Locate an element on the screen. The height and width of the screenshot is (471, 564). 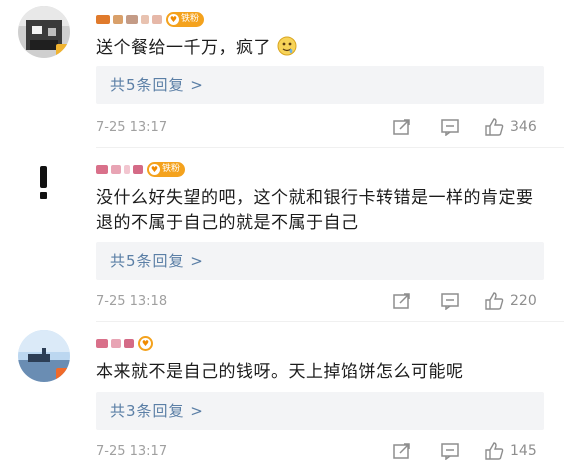
comment-text: 没什么好失望的吧，这个就和银行卡转错是一样的肯定要退的不属于自己的就是不属于自己 is located at coordinates (321, 211).